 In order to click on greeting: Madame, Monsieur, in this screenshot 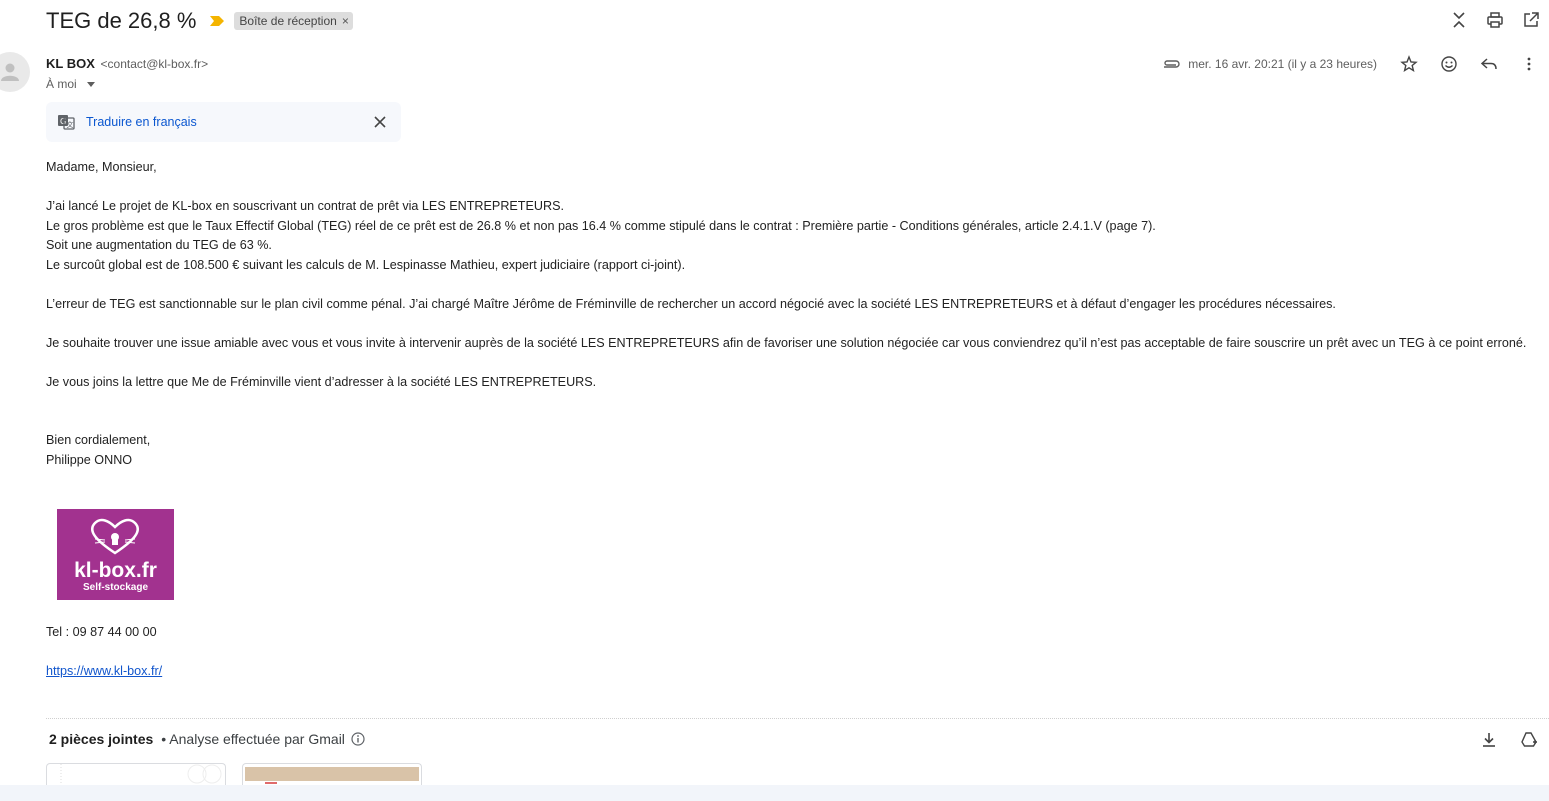, I will do `click(101, 167)`.